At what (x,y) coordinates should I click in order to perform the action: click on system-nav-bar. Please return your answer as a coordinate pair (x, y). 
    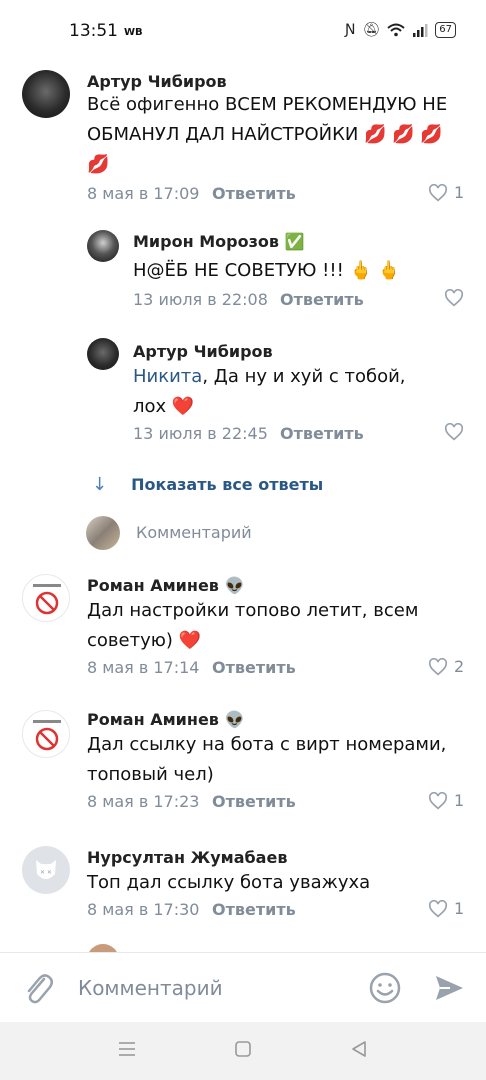
    Looking at the image, I should click on (243, 1051).